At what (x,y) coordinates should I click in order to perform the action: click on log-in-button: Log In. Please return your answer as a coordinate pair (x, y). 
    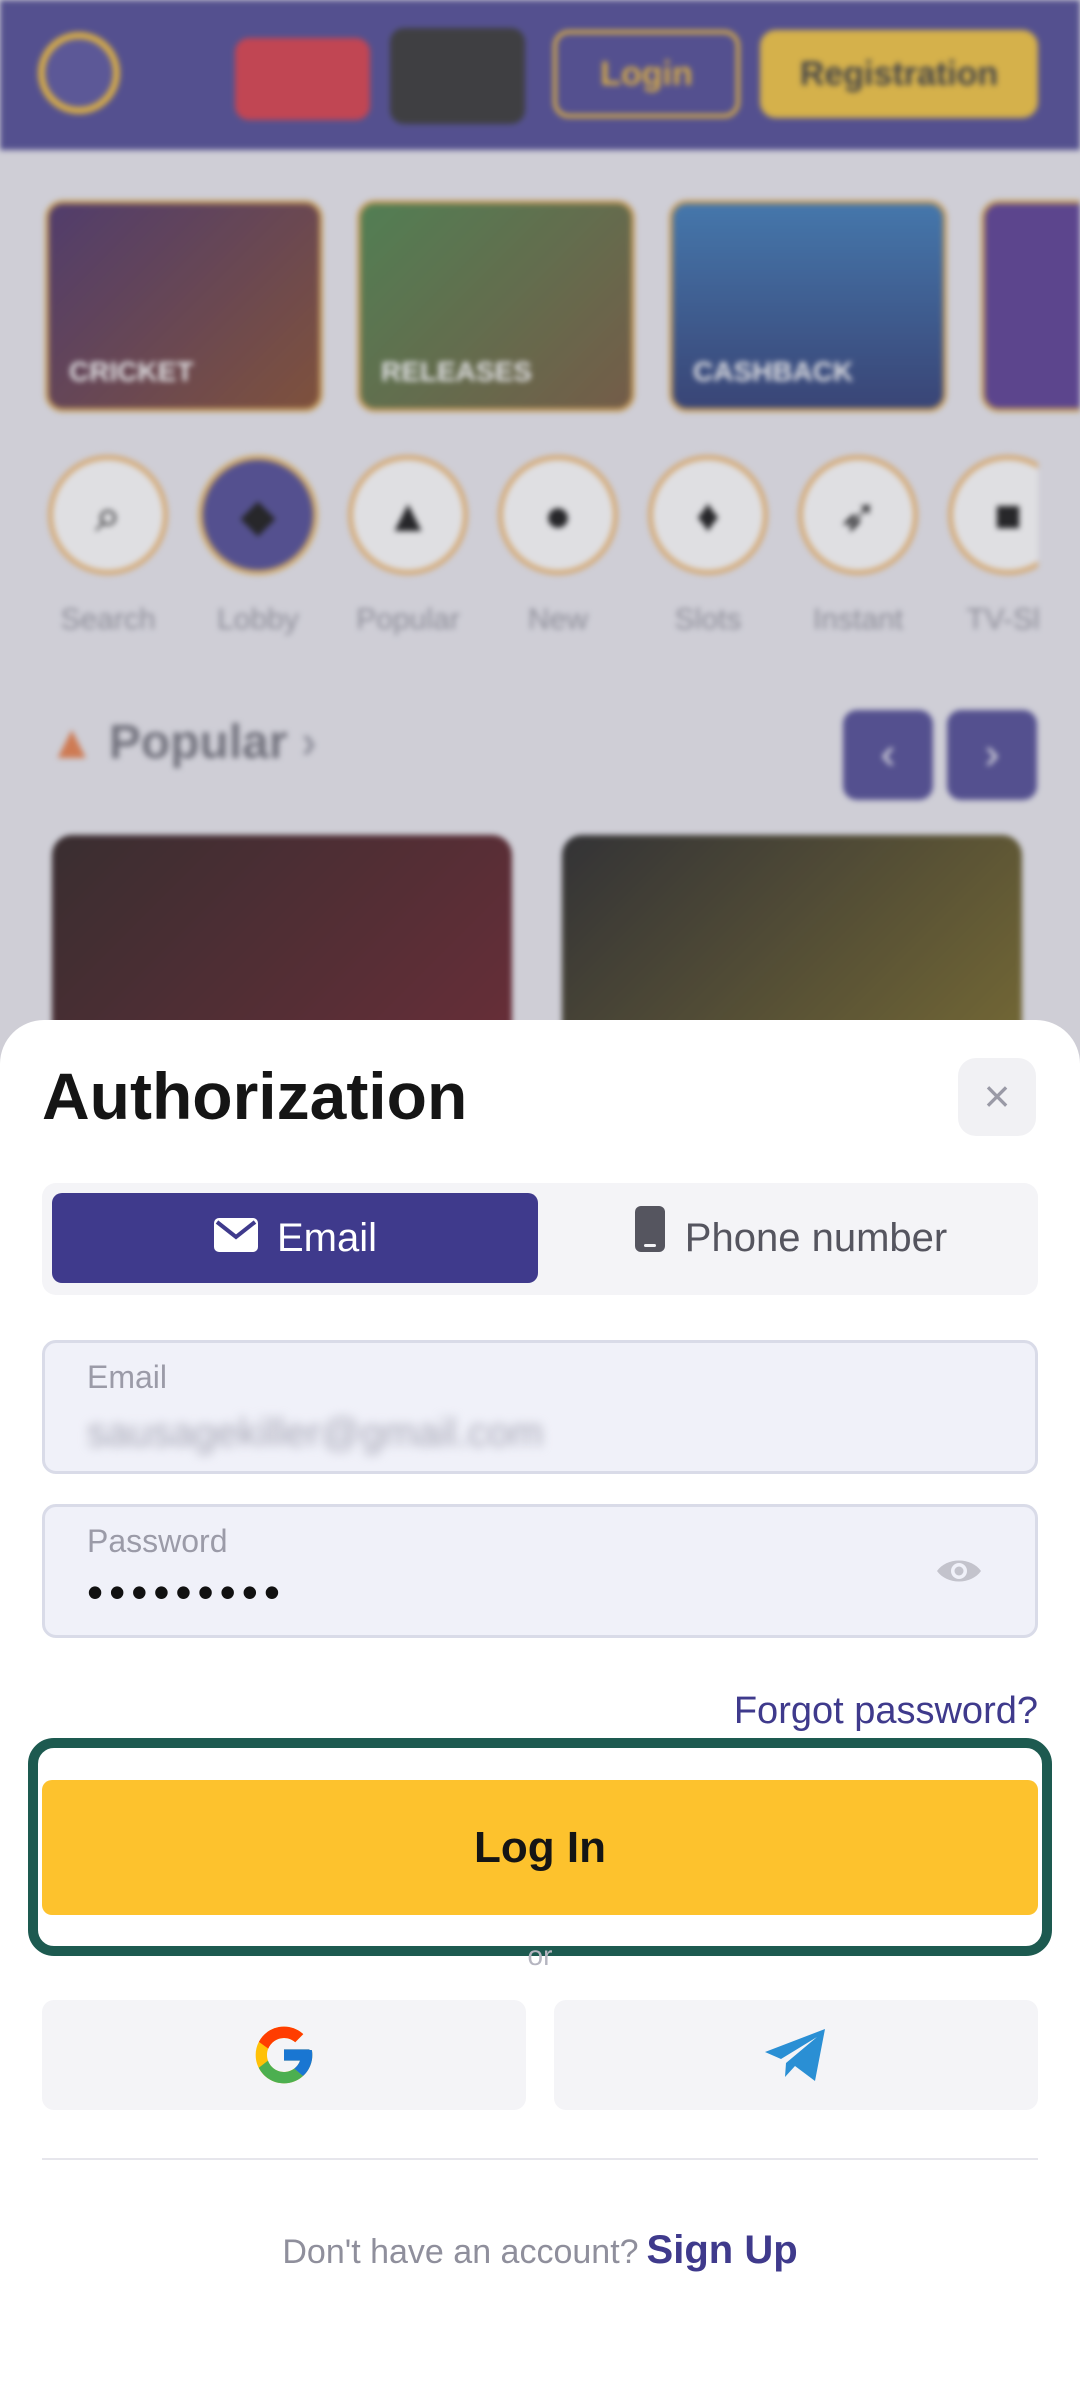
    Looking at the image, I should click on (540, 1847).